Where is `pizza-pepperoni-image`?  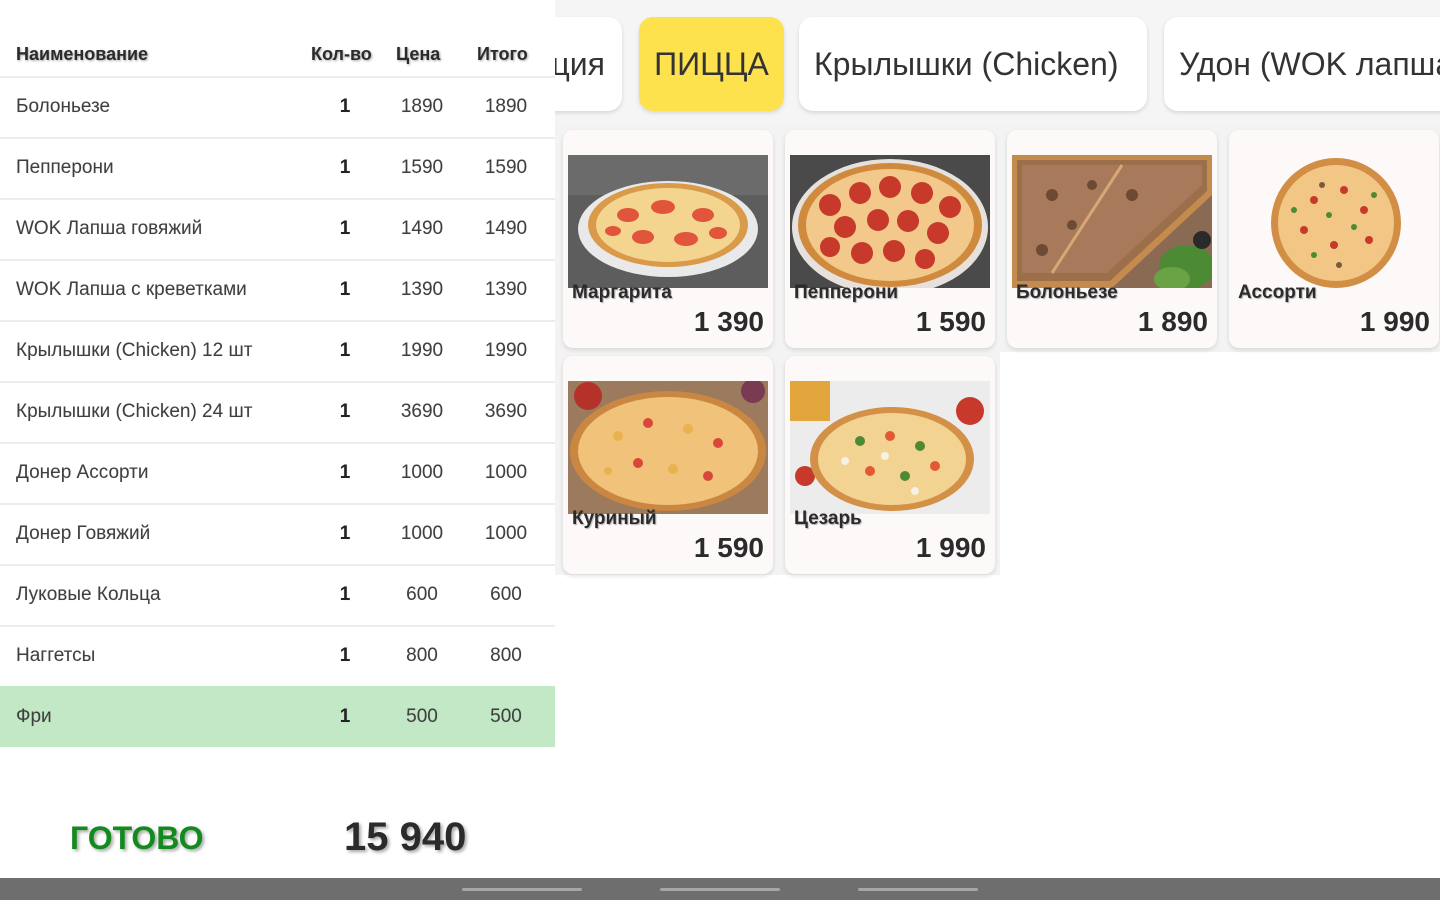 pizza-pepperoni-image is located at coordinates (890, 221).